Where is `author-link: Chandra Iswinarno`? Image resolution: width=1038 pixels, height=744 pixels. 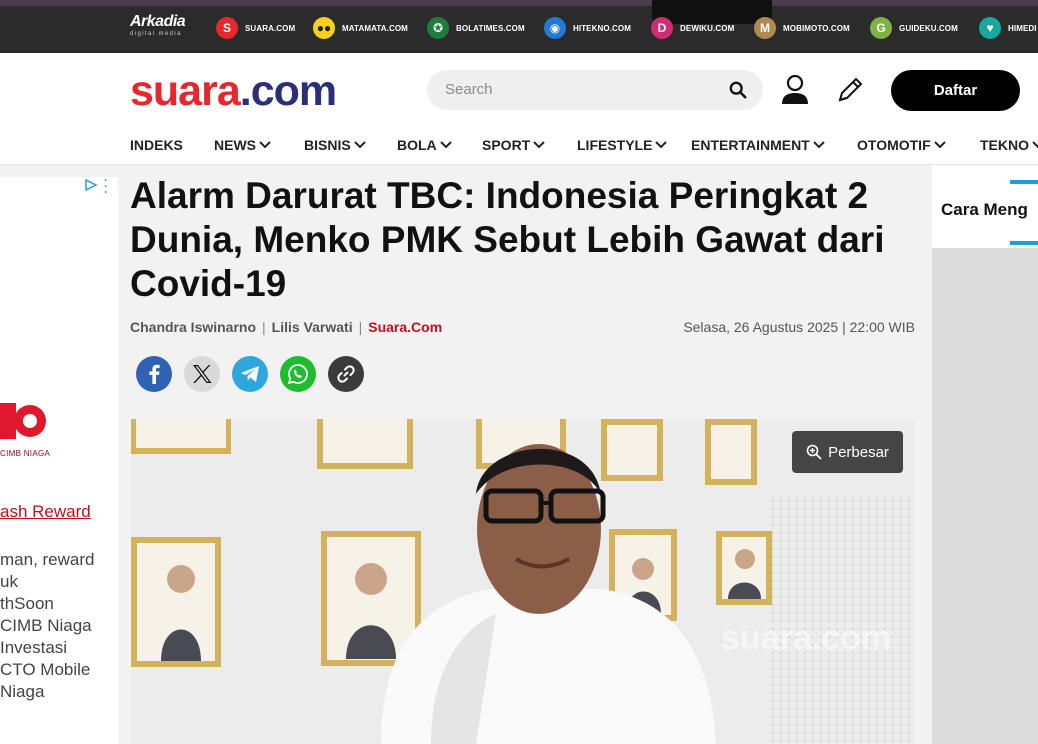 author-link: Chandra Iswinarno is located at coordinates (193, 327).